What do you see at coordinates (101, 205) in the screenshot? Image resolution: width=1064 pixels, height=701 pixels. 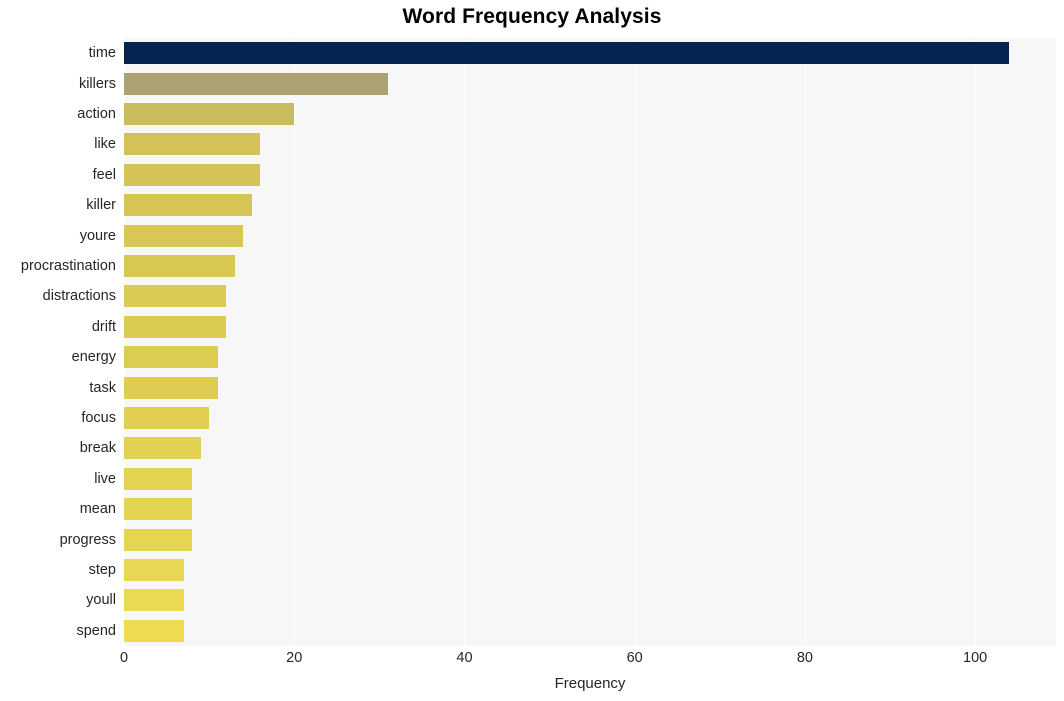 I see `y-tick-label-killer: killer` at bounding box center [101, 205].